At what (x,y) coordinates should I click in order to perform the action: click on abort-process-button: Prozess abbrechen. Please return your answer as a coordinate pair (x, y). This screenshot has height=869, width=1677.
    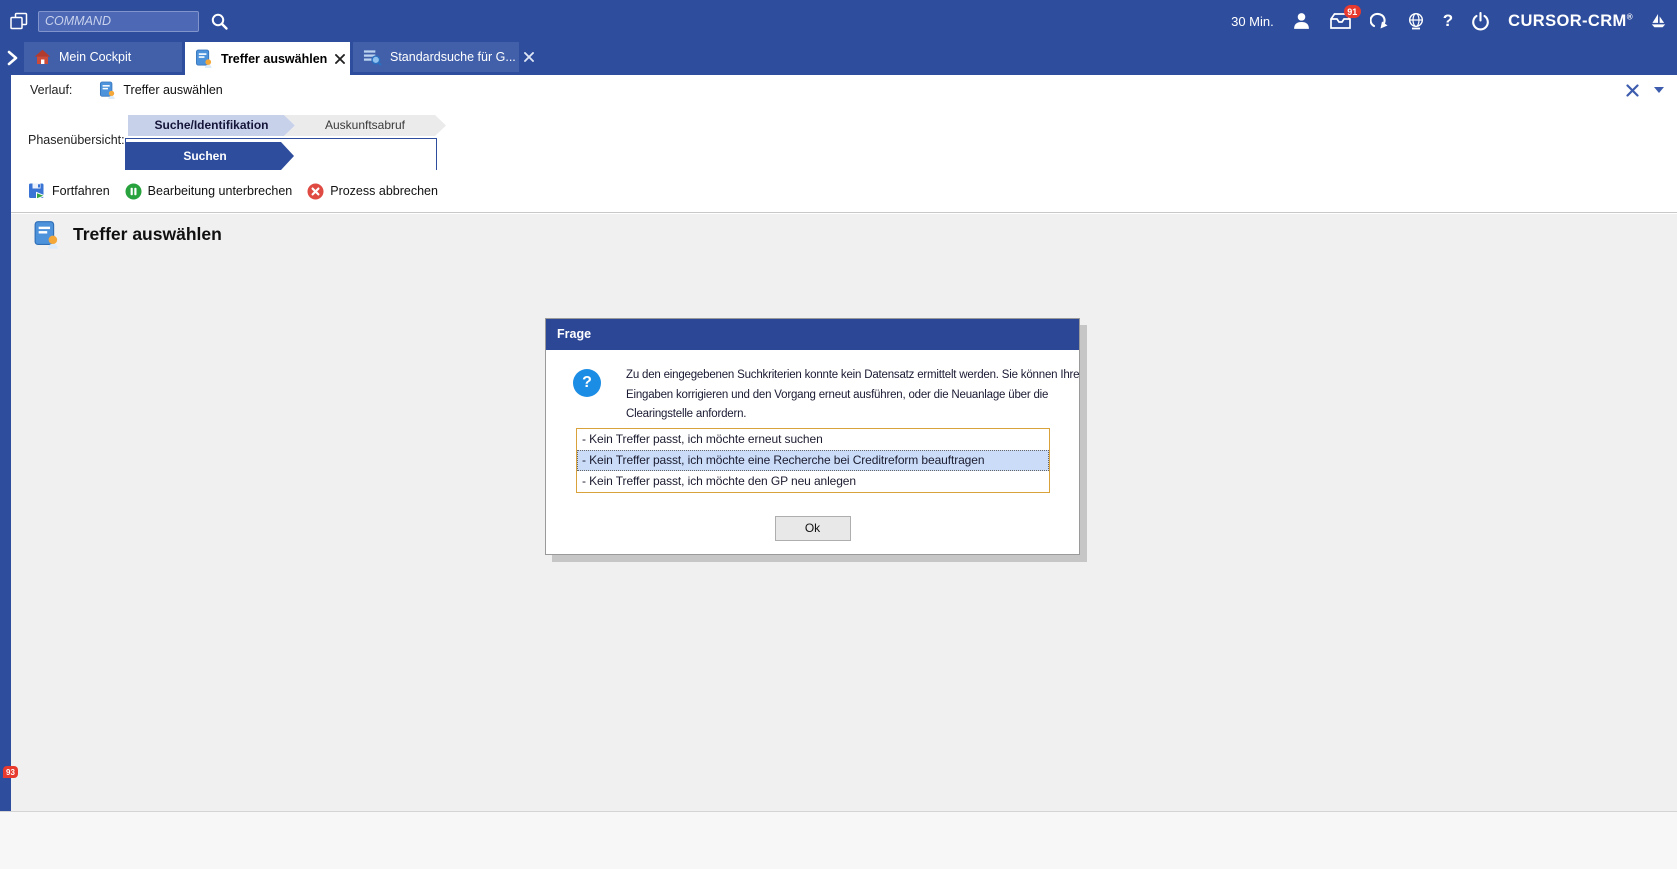
    Looking at the image, I should click on (372, 191).